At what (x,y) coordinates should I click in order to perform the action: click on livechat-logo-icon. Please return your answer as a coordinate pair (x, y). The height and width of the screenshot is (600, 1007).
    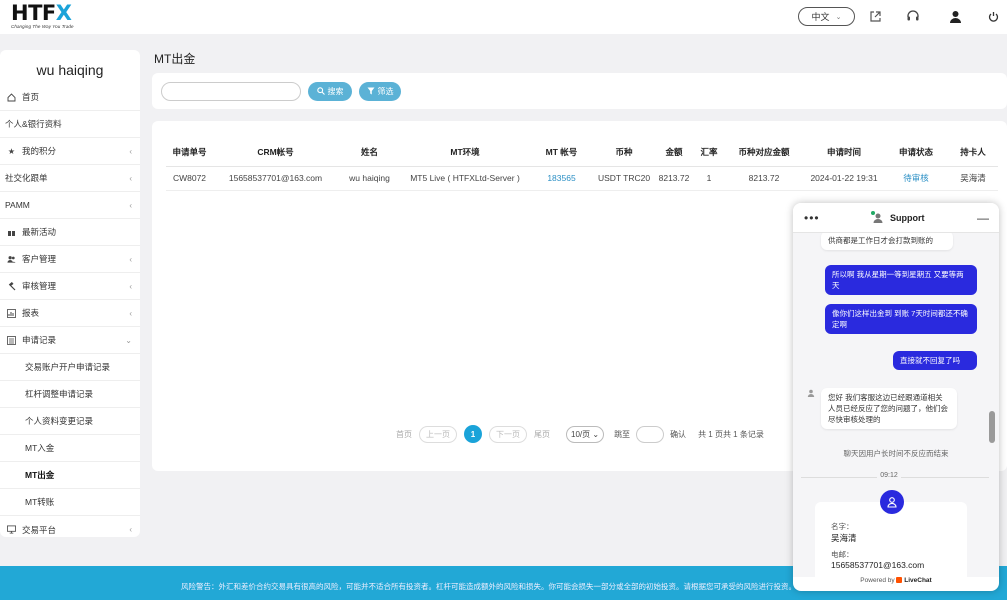
    Looking at the image, I should click on (899, 580).